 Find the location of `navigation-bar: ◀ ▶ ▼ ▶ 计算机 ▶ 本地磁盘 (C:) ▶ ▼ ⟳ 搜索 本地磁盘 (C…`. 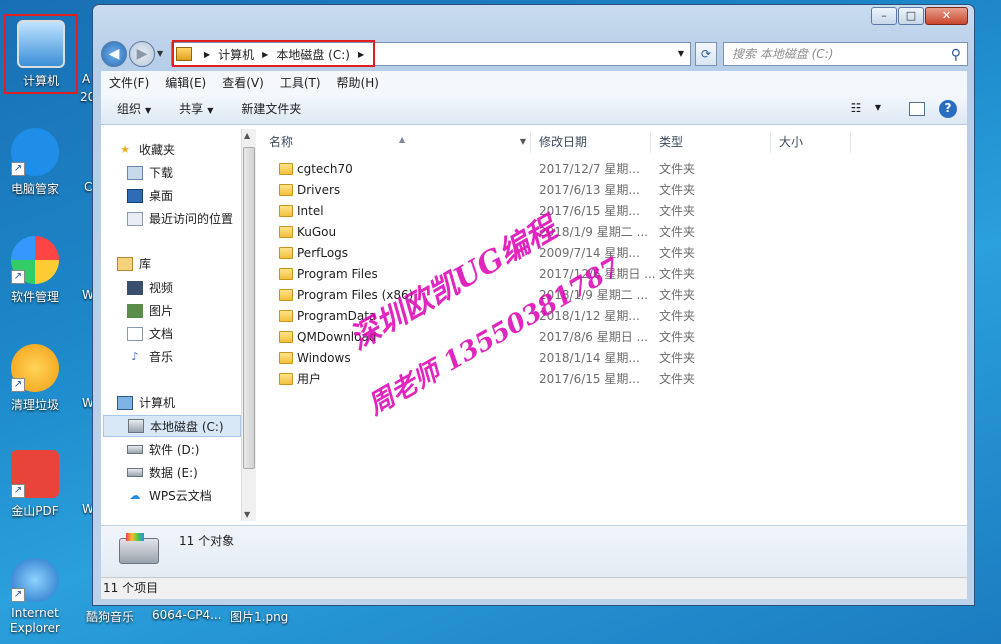

navigation-bar: ◀ ▶ ▼ ▶ 计算机 ▶ 本地磁盘 (C:) ▶ ▼ ⟳ 搜索 本地磁盘 (C… is located at coordinates (533, 54).